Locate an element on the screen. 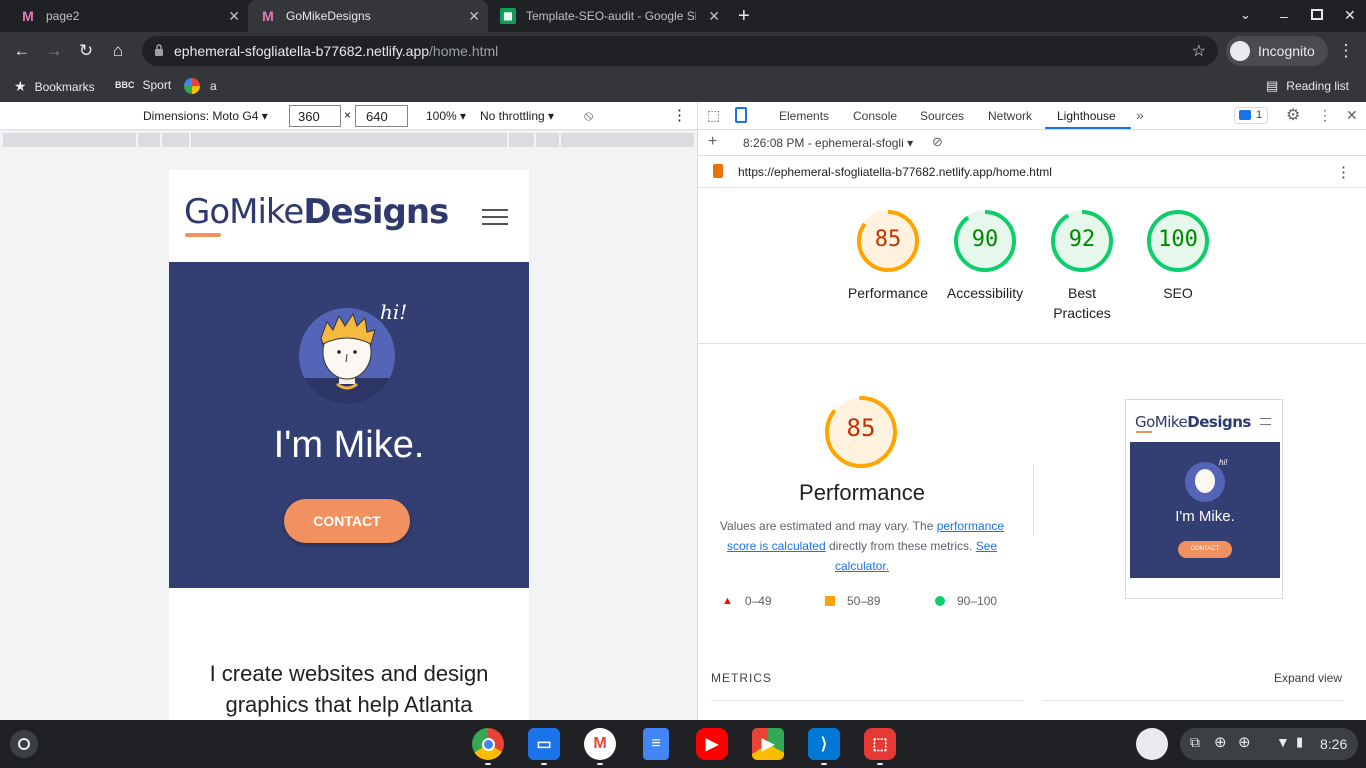  report-select: 8:26:08 PM - ephemeral-sfogli ▾ is located at coordinates (828, 143).